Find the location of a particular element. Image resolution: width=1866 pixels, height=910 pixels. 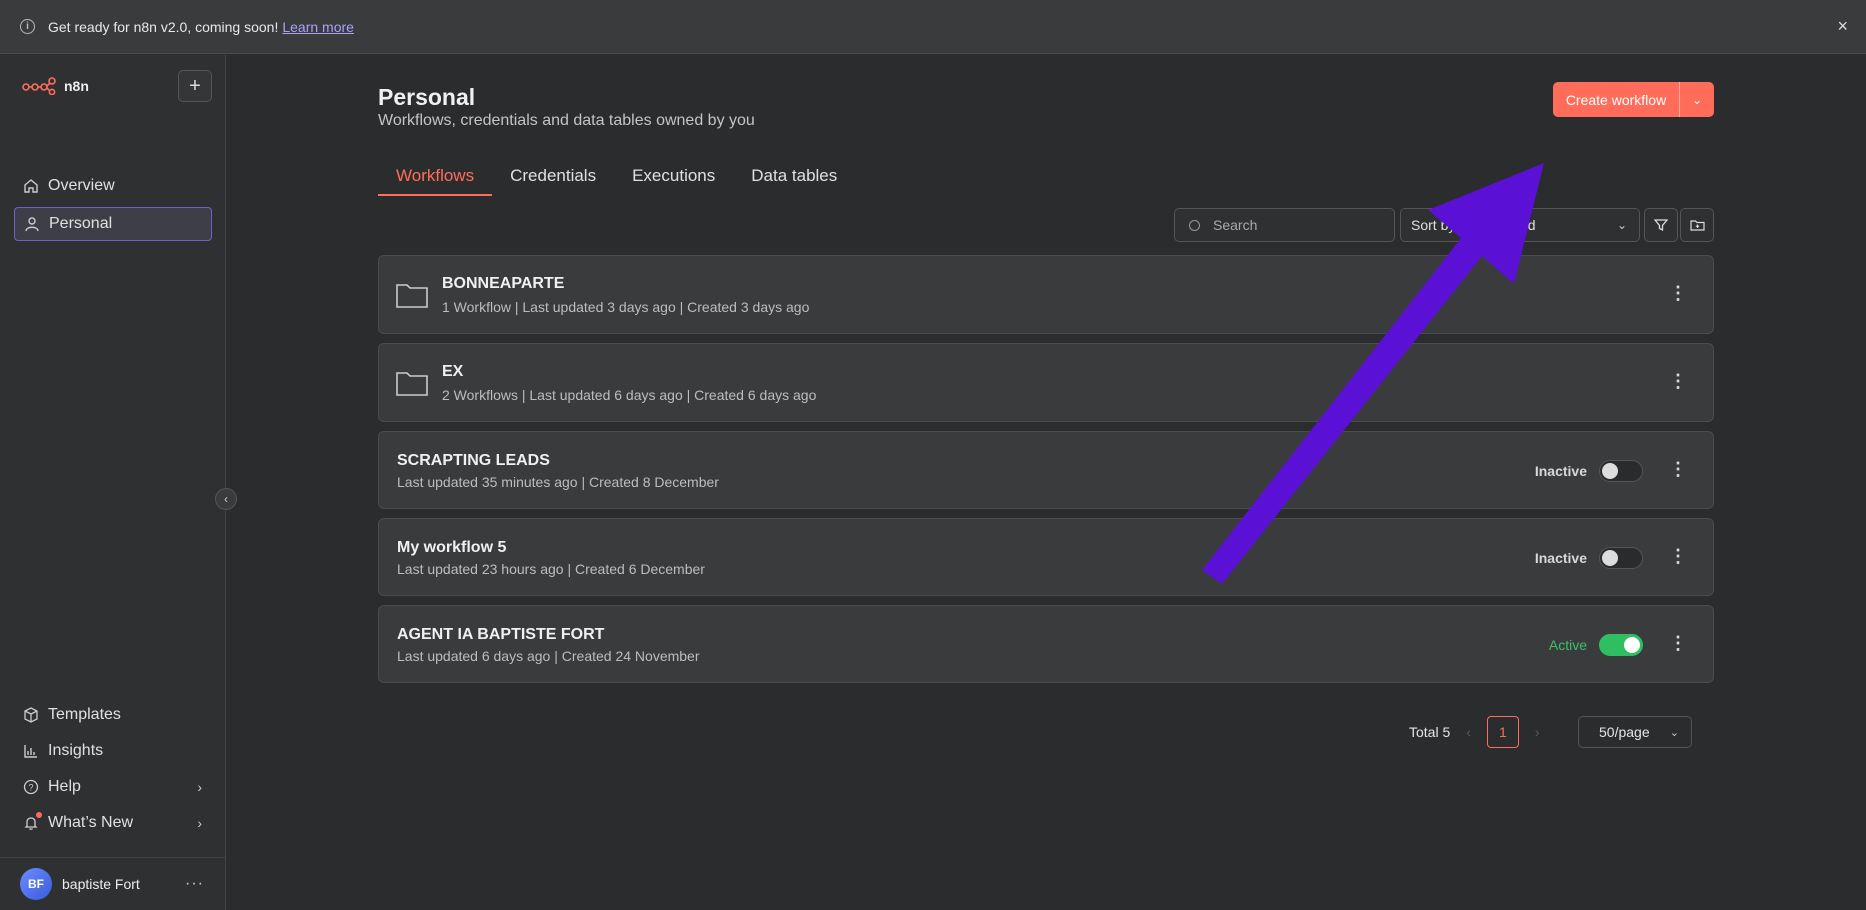

tab-data-tables: Data tables is located at coordinates (794, 178).